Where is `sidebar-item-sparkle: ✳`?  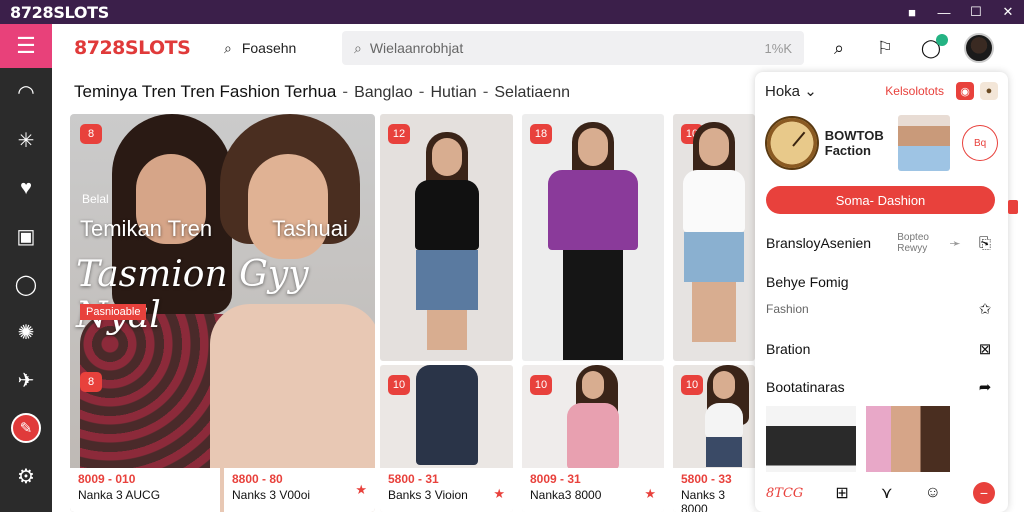
sidebar-item-sparkle: ✳ is located at coordinates (26, 140).